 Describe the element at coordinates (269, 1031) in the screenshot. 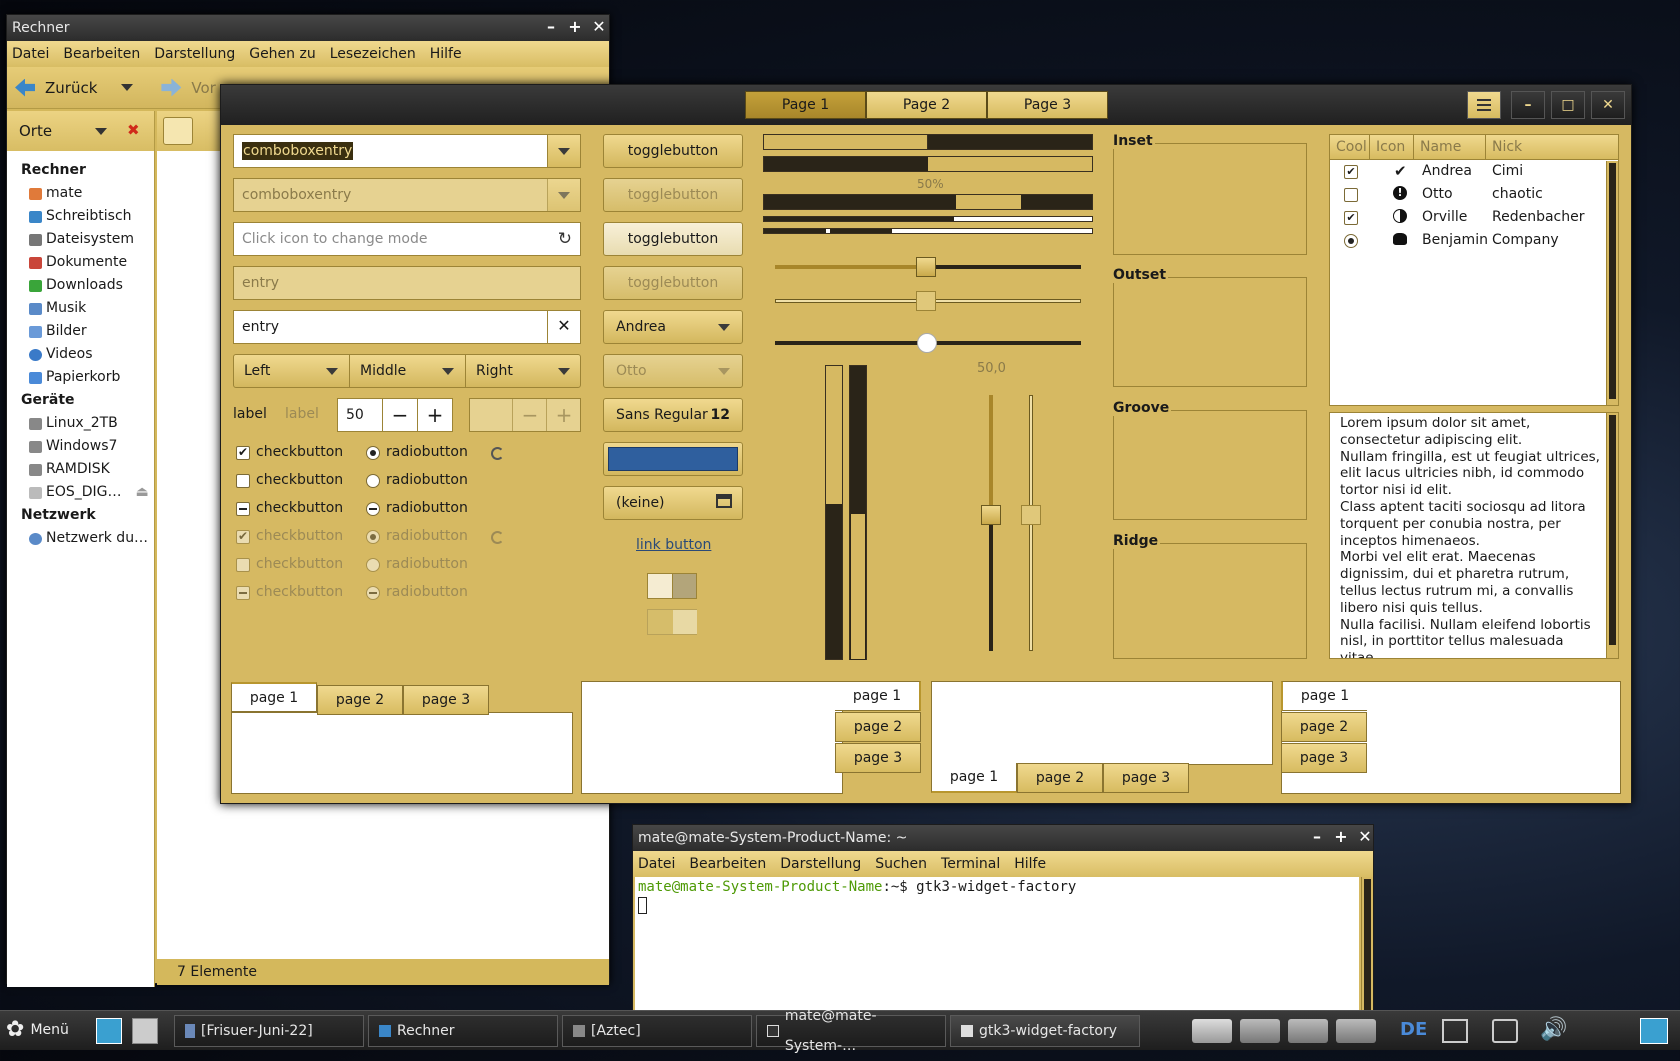

I see `task-frisuer: [Frisuer-Juni-22]` at that location.